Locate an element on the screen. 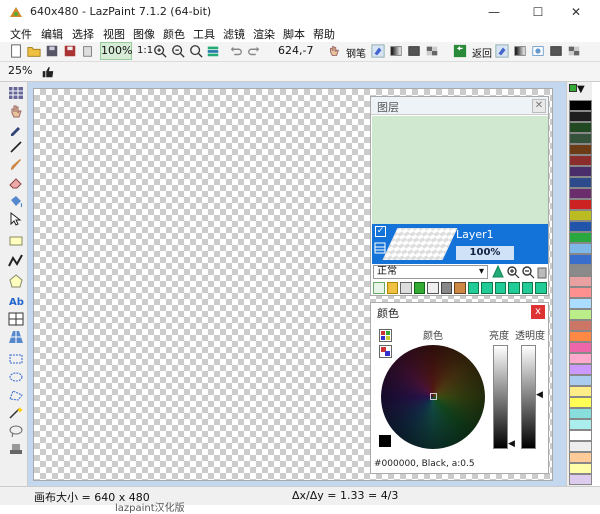  lasso-icon is located at coordinates (16, 431).